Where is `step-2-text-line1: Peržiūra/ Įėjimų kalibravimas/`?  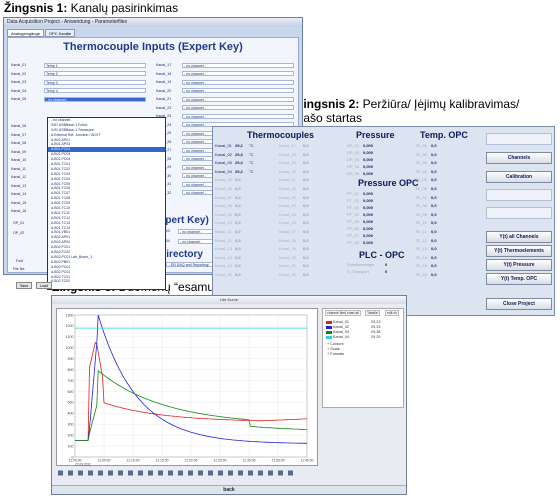
step-2-text-line1: Peržiūra/ Įėjimų kalibravimas/ is located at coordinates (439, 104).